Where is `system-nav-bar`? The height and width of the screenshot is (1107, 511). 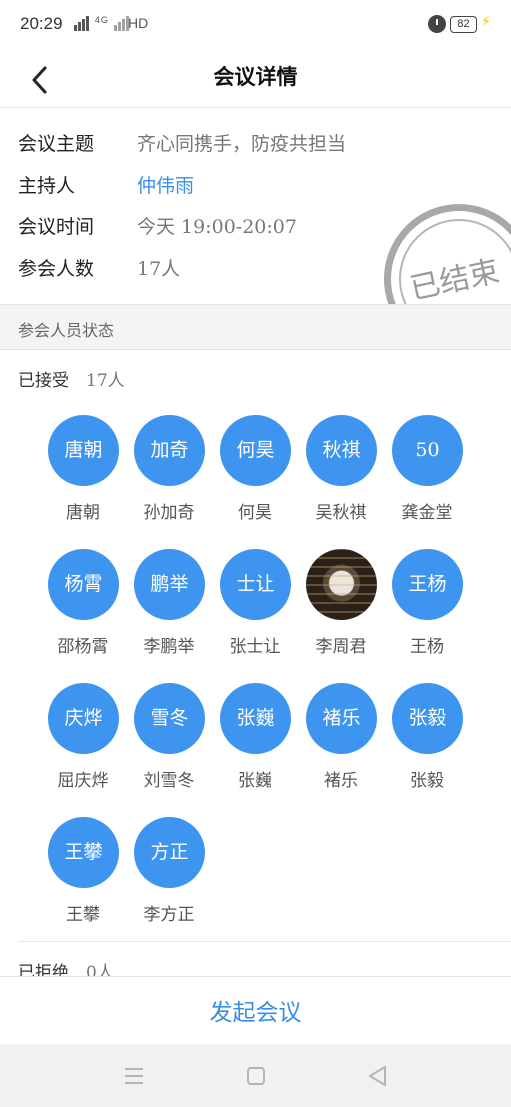
system-nav-bar is located at coordinates (255, 1075).